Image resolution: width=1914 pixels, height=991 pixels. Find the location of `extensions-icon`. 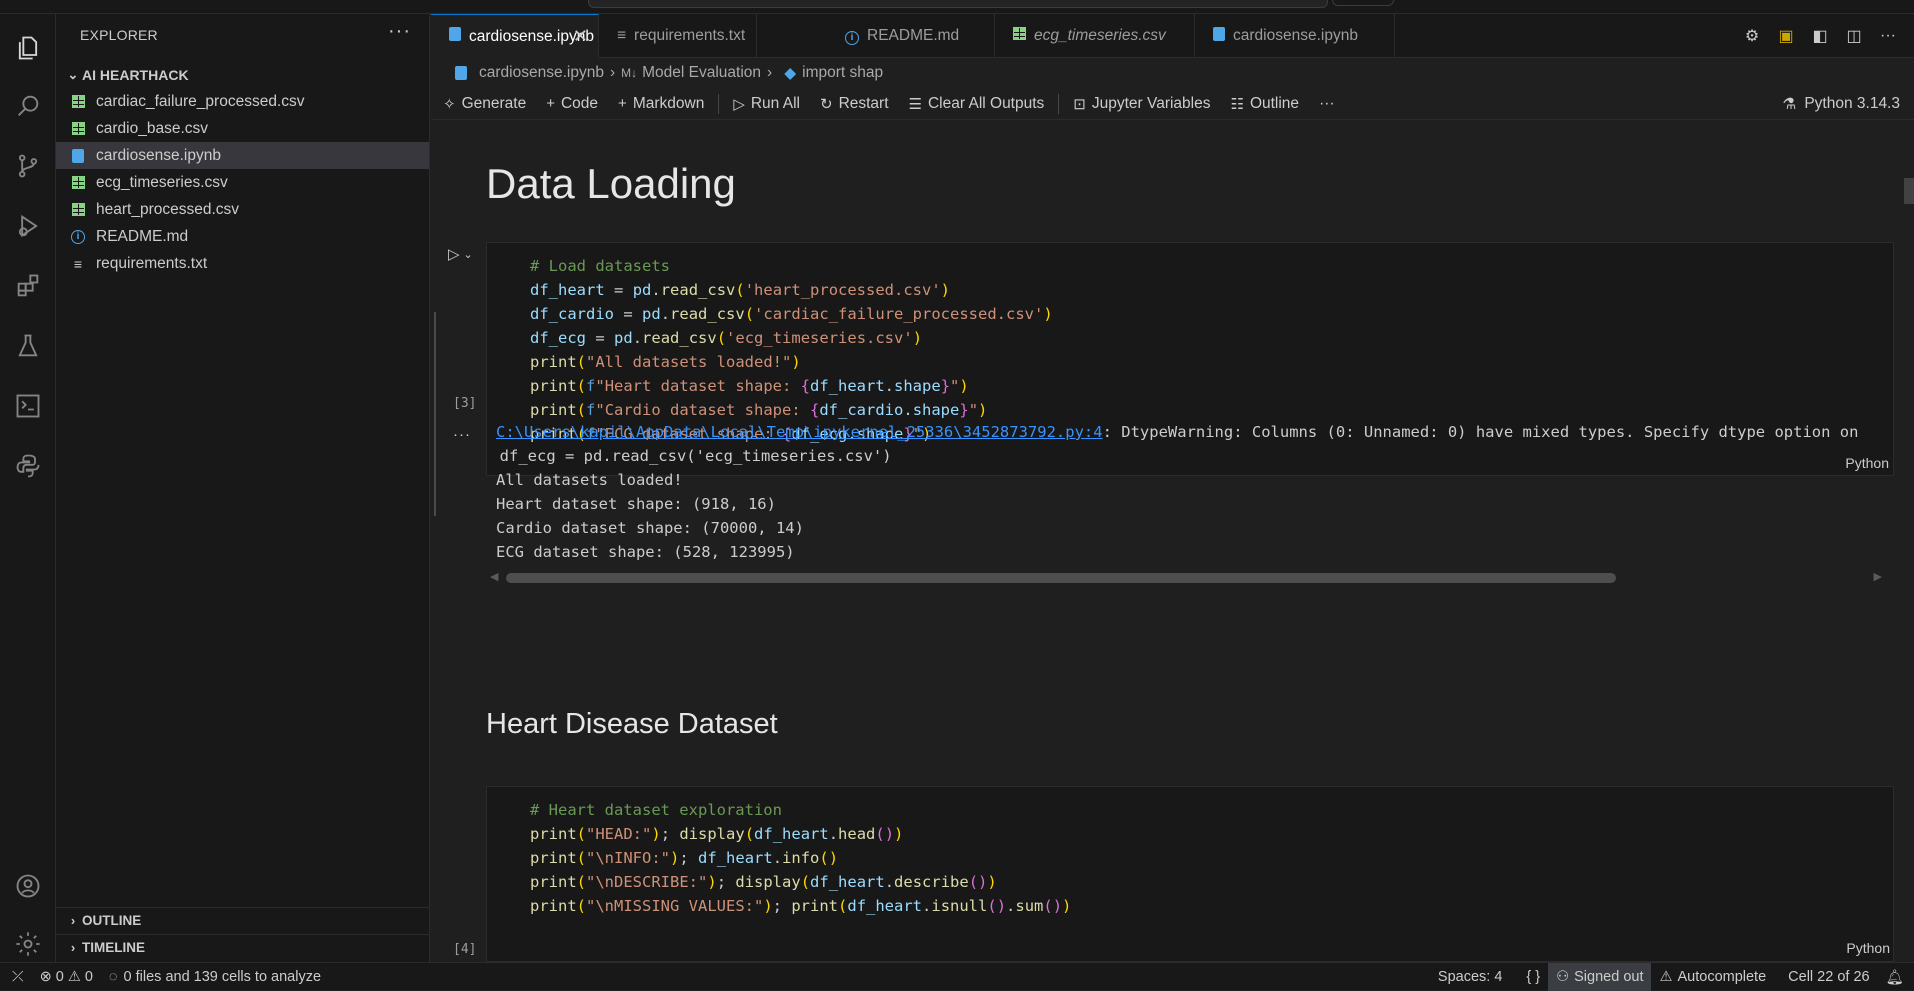

extensions-icon is located at coordinates (28, 286).